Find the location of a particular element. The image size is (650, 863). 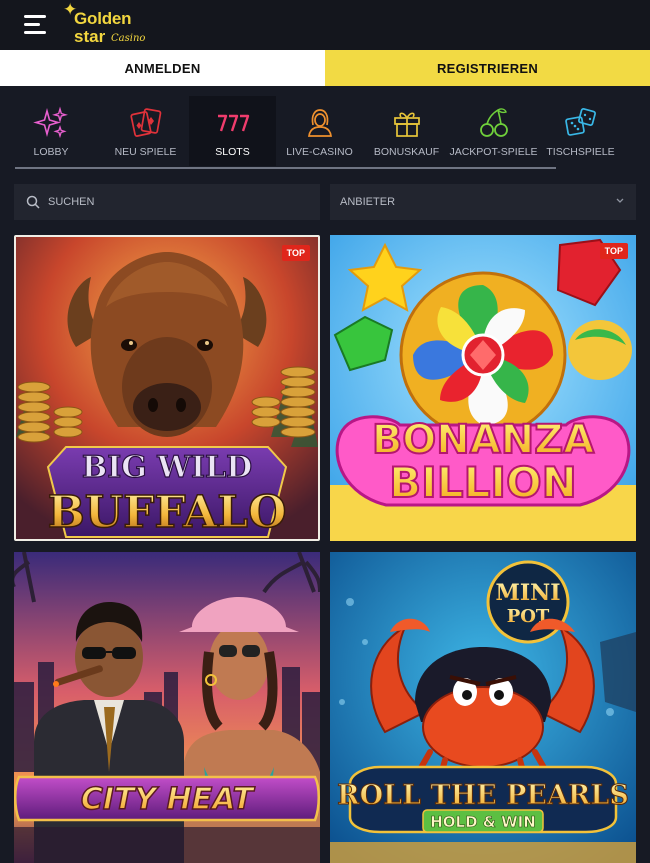

tab-live-casino: LIVE-CASINO is located at coordinates (319, 131).